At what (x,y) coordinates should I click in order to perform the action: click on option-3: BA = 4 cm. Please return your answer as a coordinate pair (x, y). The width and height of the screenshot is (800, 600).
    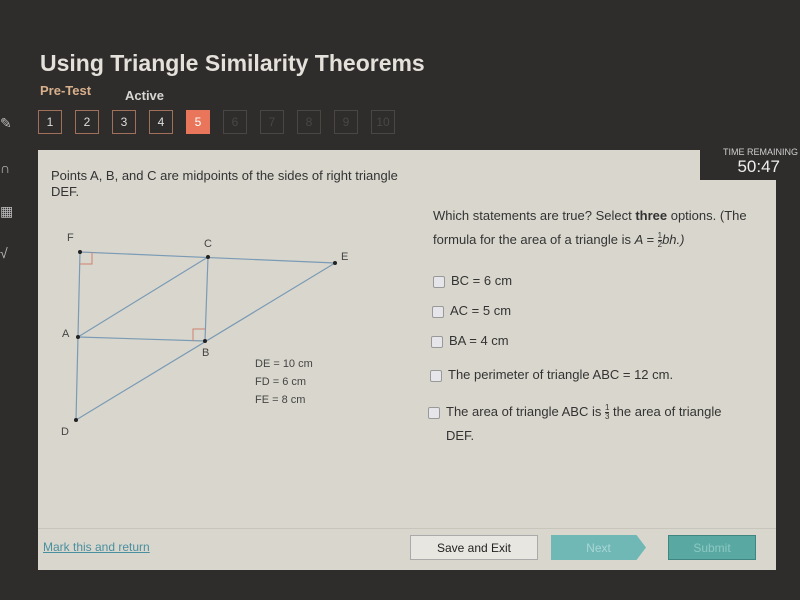
    Looking at the image, I should click on (470, 341).